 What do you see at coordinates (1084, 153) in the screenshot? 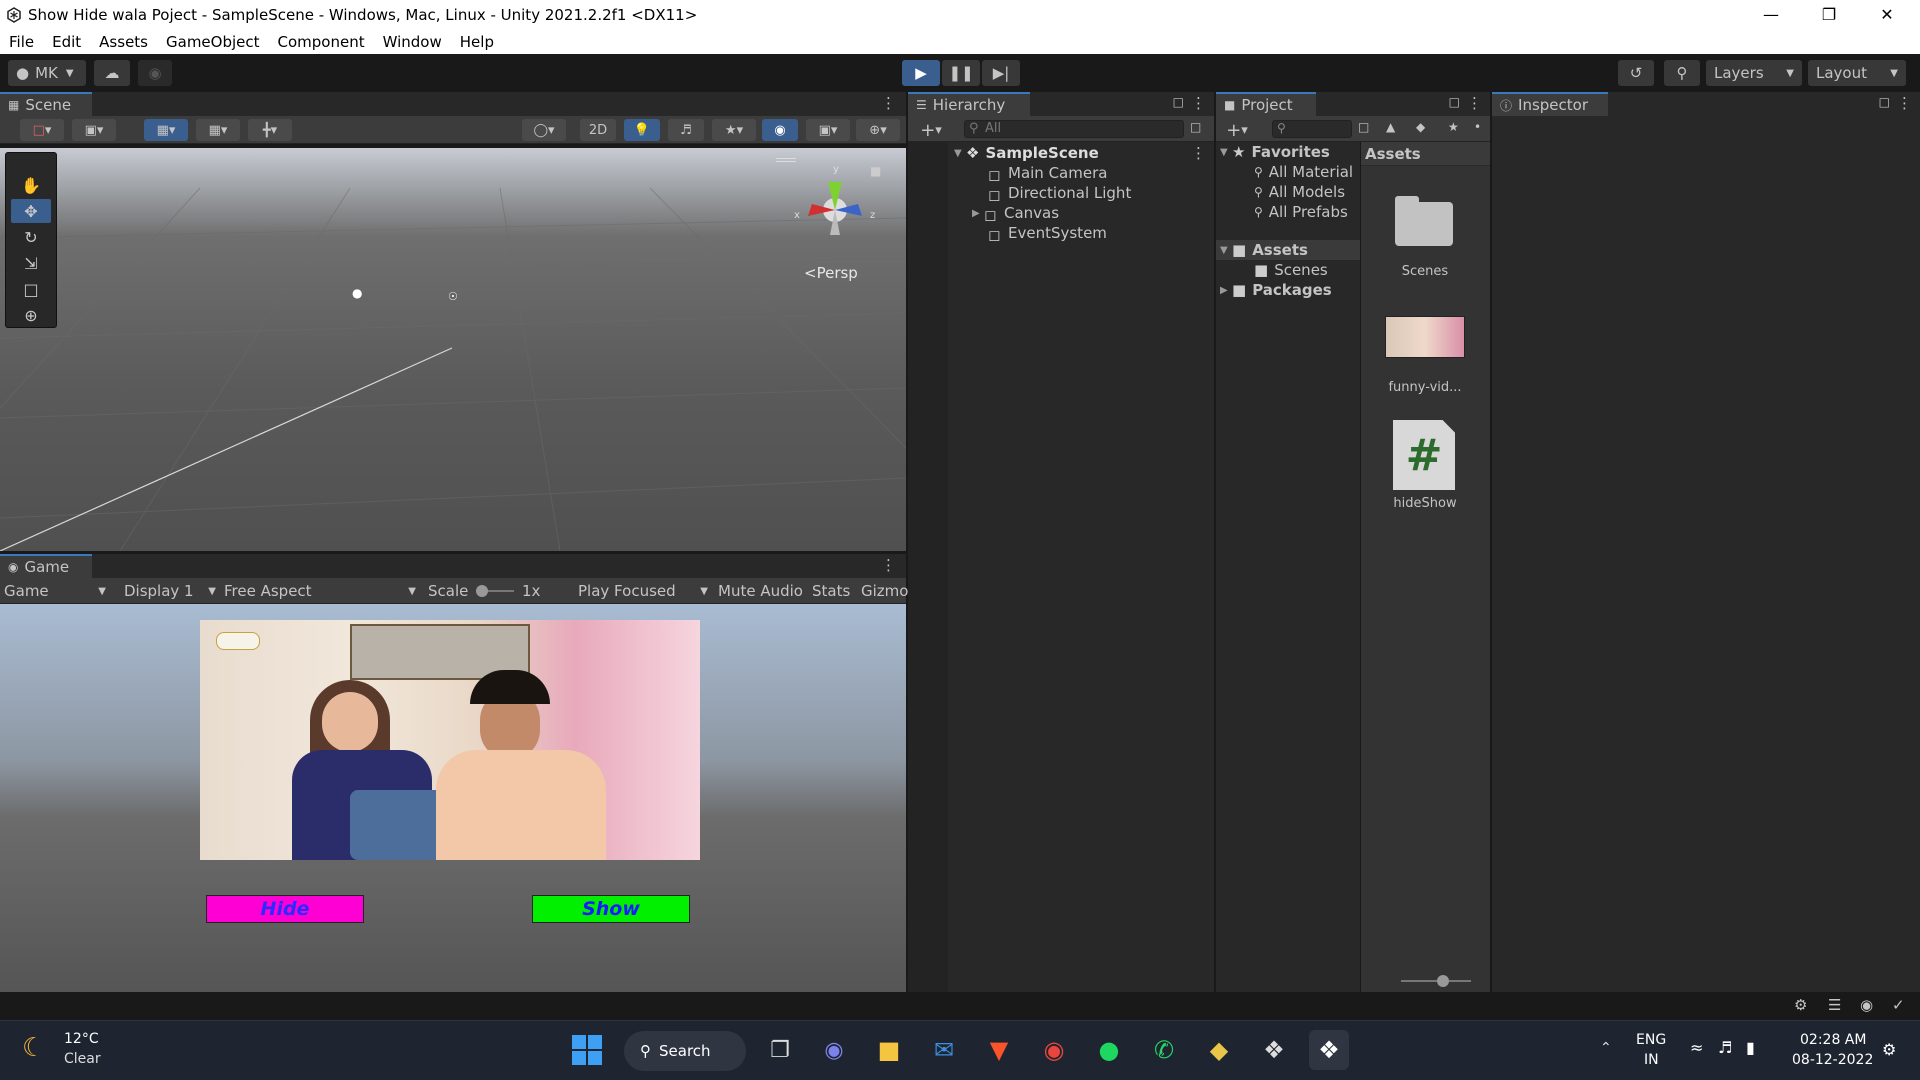
I see `hierarchy-scene-root: ▼ ❖ SampleScene ⋮` at bounding box center [1084, 153].